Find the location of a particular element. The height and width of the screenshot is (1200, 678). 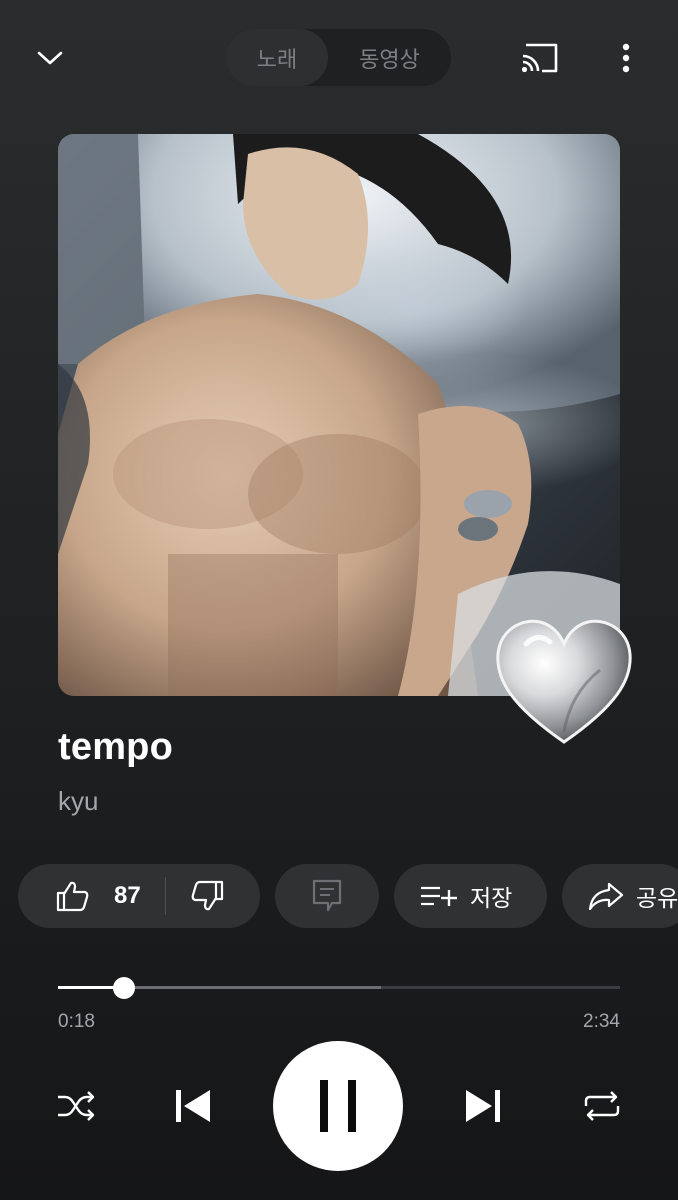

like-dislike-group: 87 is located at coordinates (139, 896).